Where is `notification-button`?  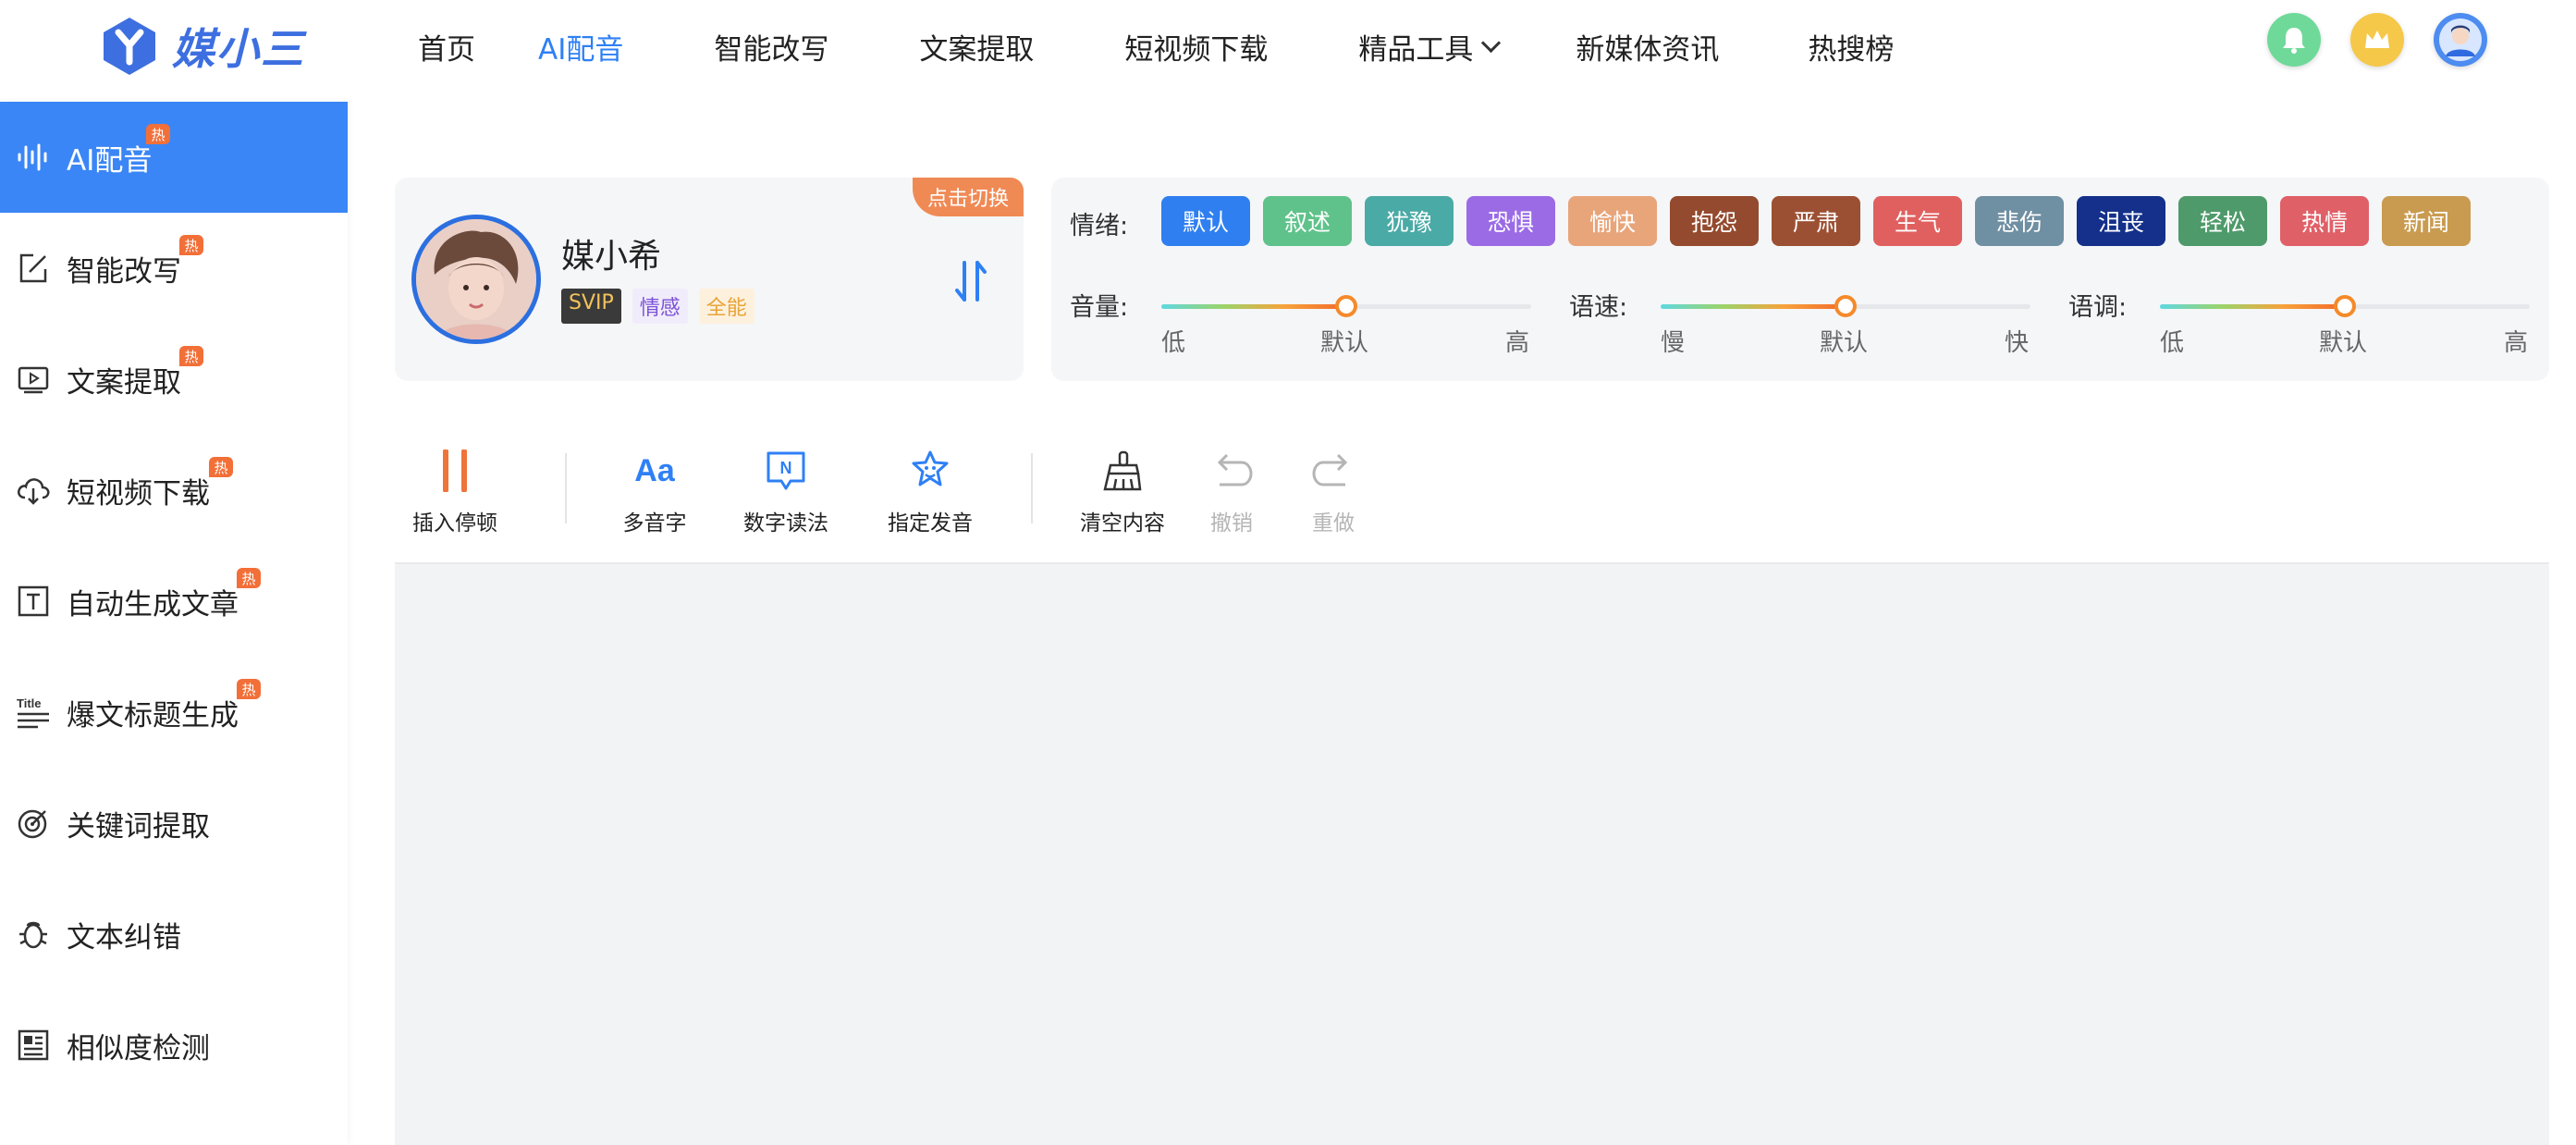 notification-button is located at coordinates (2294, 40).